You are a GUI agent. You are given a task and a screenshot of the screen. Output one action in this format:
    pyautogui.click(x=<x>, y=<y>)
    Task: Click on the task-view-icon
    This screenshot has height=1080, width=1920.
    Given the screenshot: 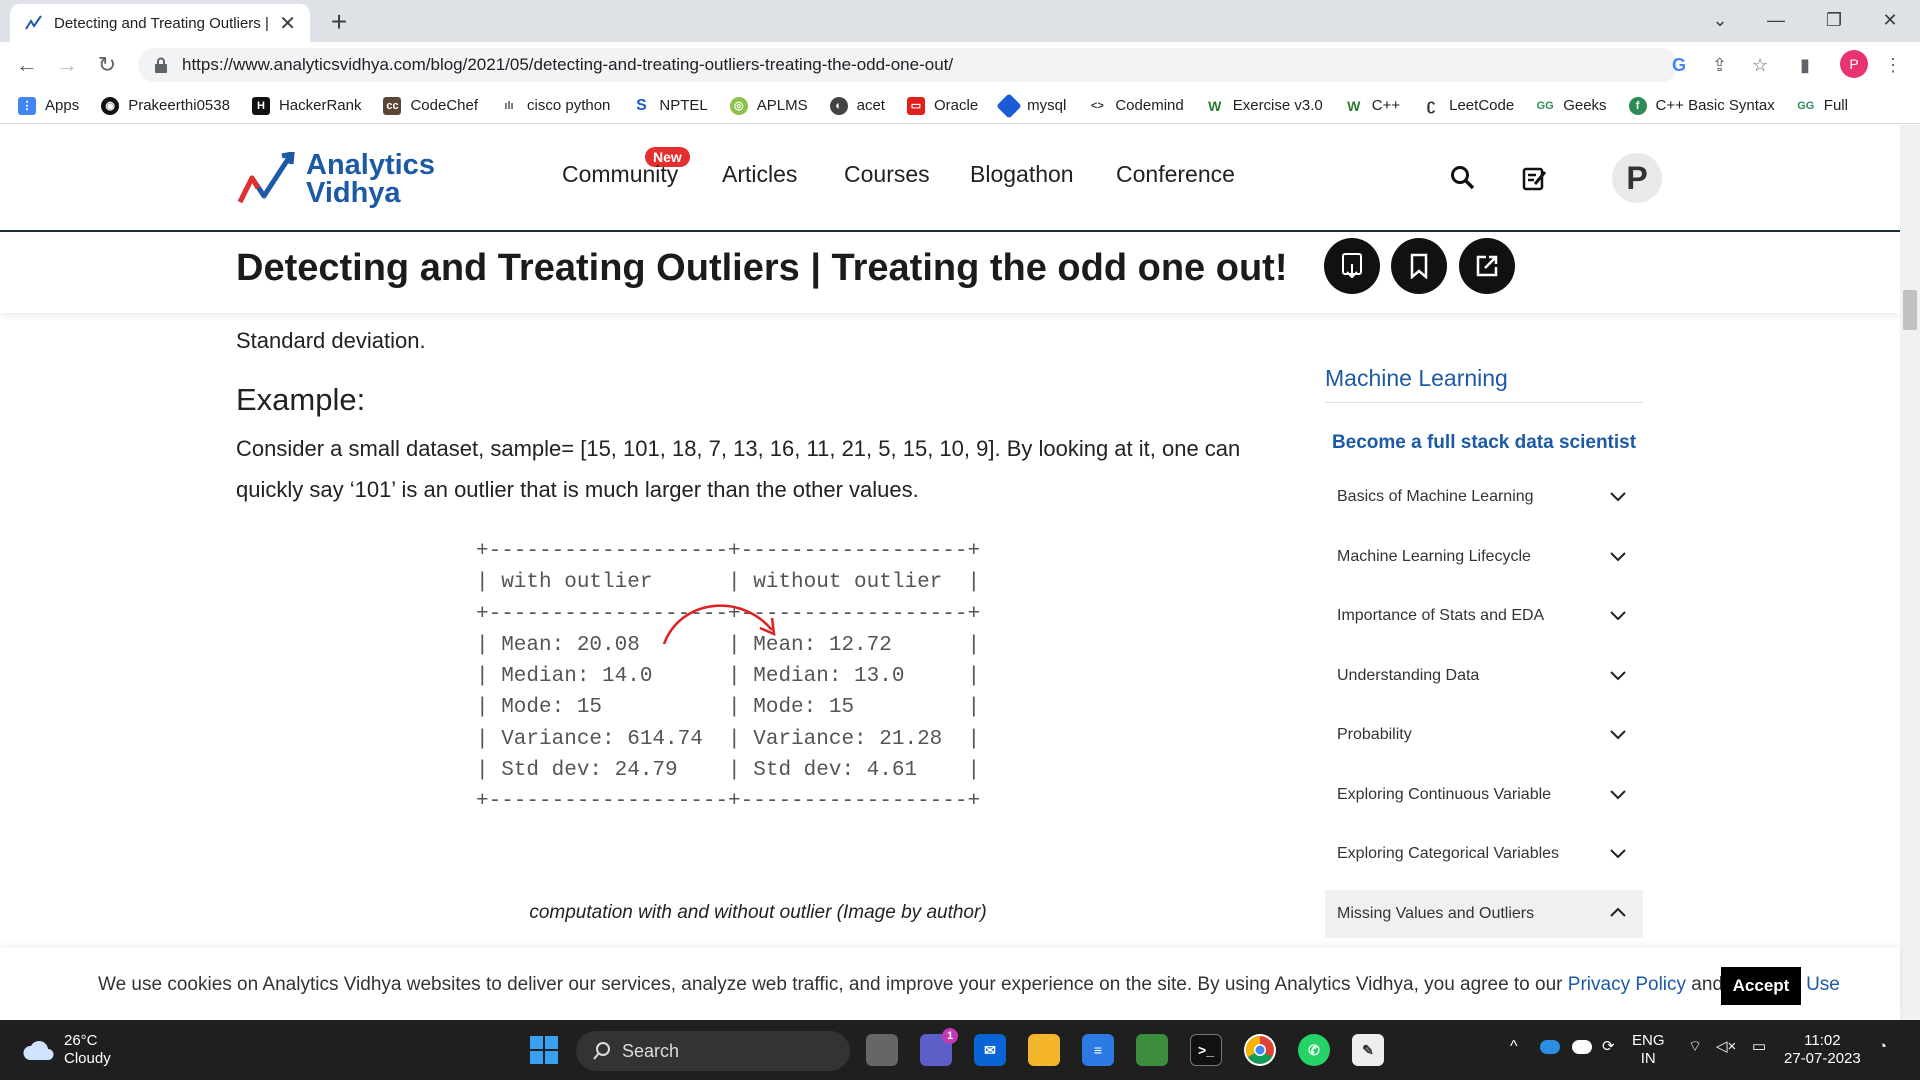 What is the action you would take?
    pyautogui.click(x=882, y=1050)
    